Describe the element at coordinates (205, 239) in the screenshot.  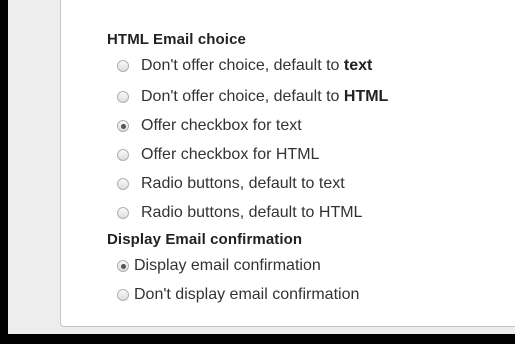
I see `display-email-confirmation-heading: Display Email confirmation` at that location.